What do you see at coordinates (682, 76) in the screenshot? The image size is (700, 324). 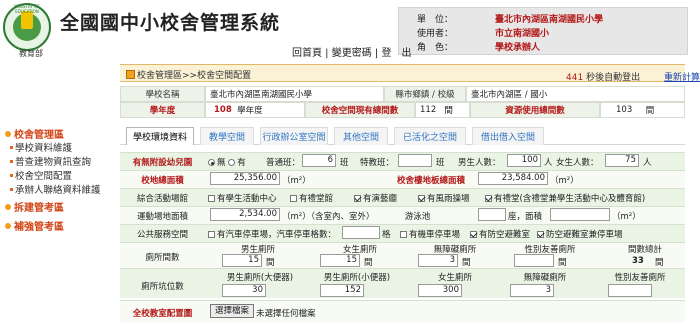 I see `reset-timer-link: 重新計算` at bounding box center [682, 76].